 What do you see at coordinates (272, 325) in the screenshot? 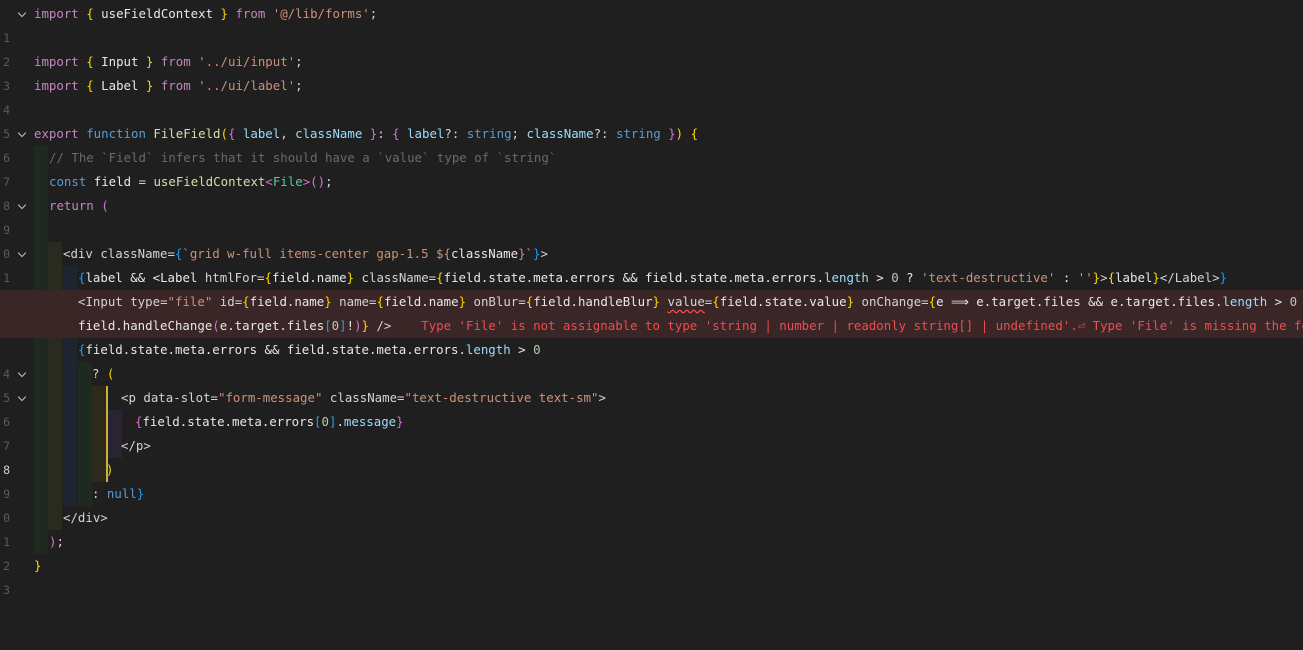
I see `code-token: e.target.files` at bounding box center [272, 325].